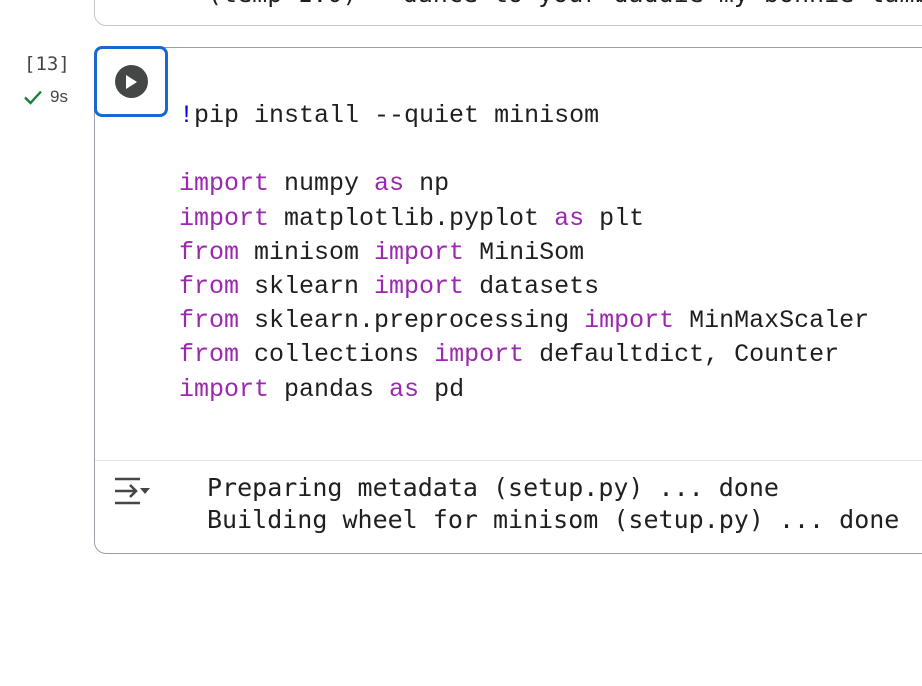 The width and height of the screenshot is (922, 686). Describe the element at coordinates (442, 389) in the screenshot. I see `code-token: pd` at that location.